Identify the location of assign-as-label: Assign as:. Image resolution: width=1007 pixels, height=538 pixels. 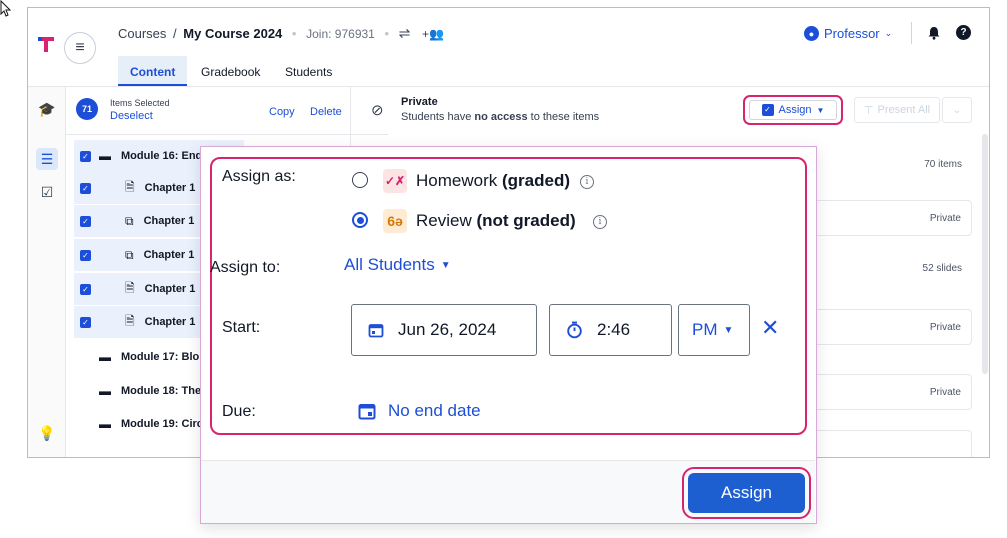
(259, 176).